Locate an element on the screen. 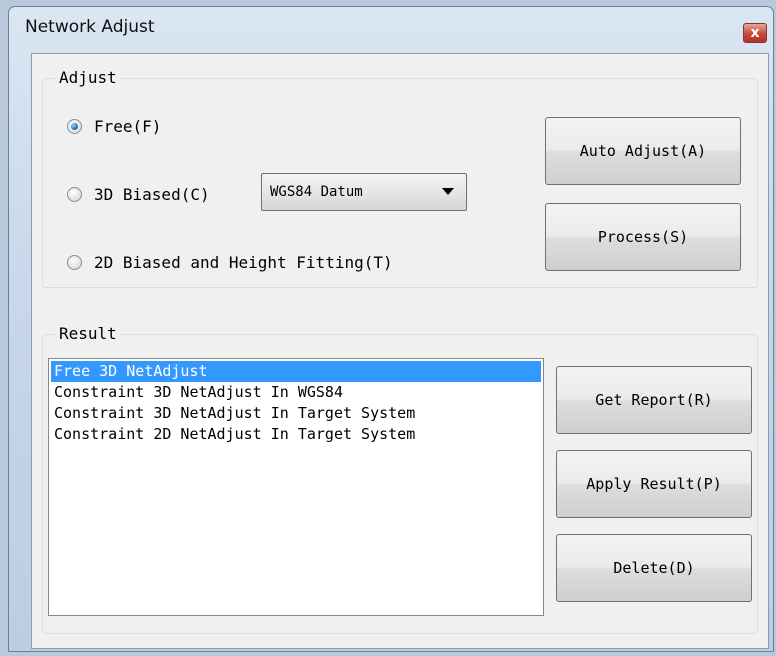 This screenshot has height=656, width=776. radio-free-indicator is located at coordinates (74, 126).